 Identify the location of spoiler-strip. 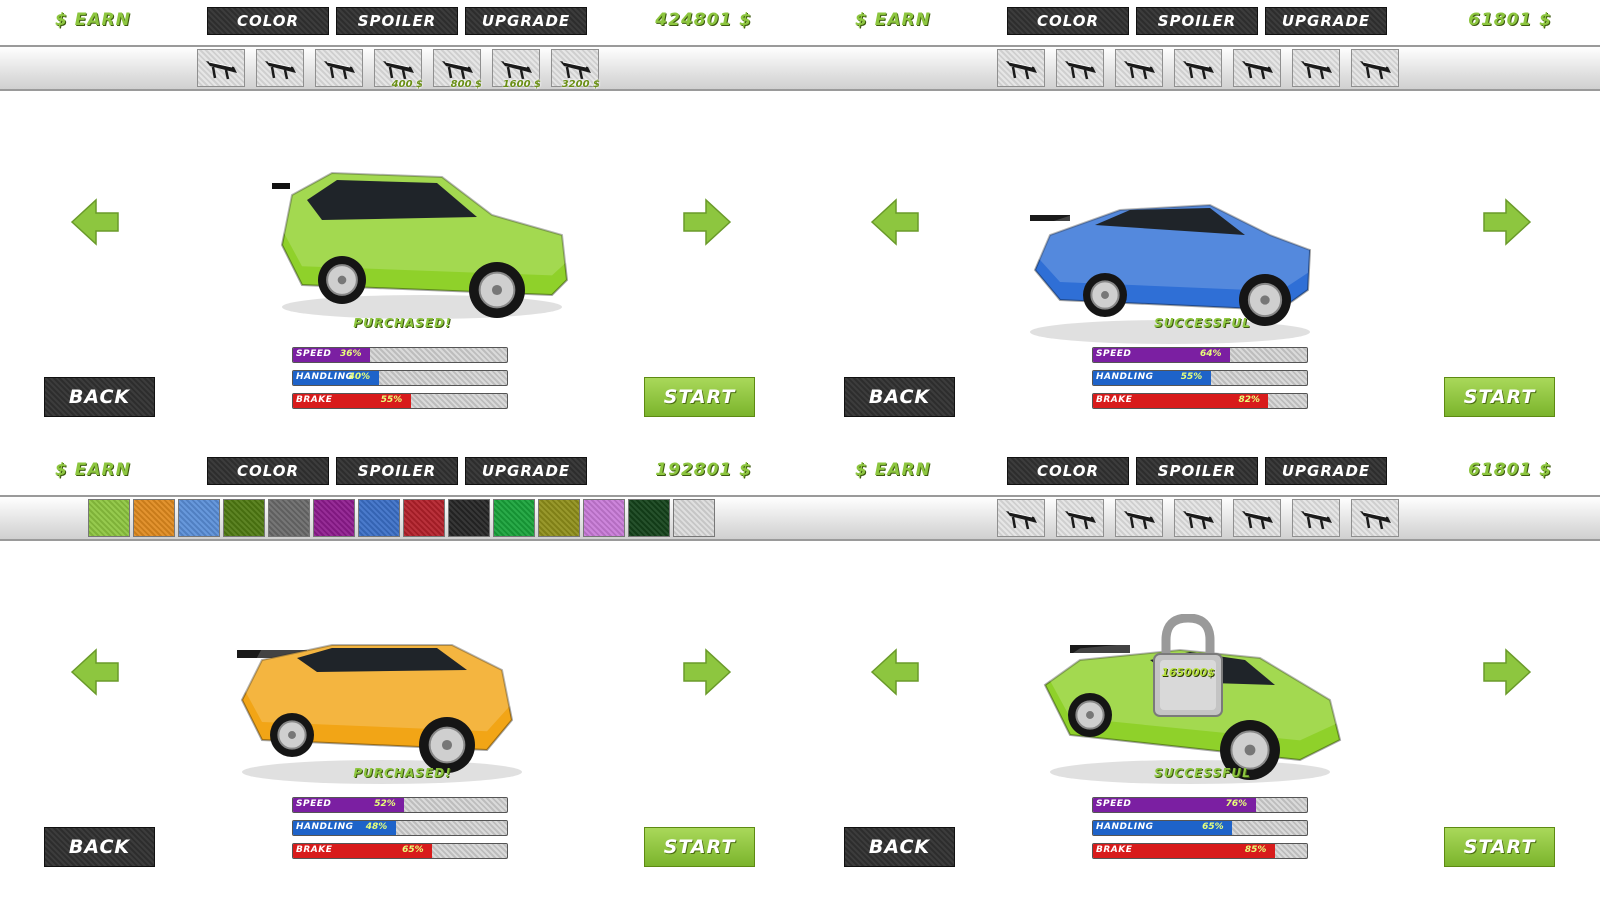
(1200, 68).